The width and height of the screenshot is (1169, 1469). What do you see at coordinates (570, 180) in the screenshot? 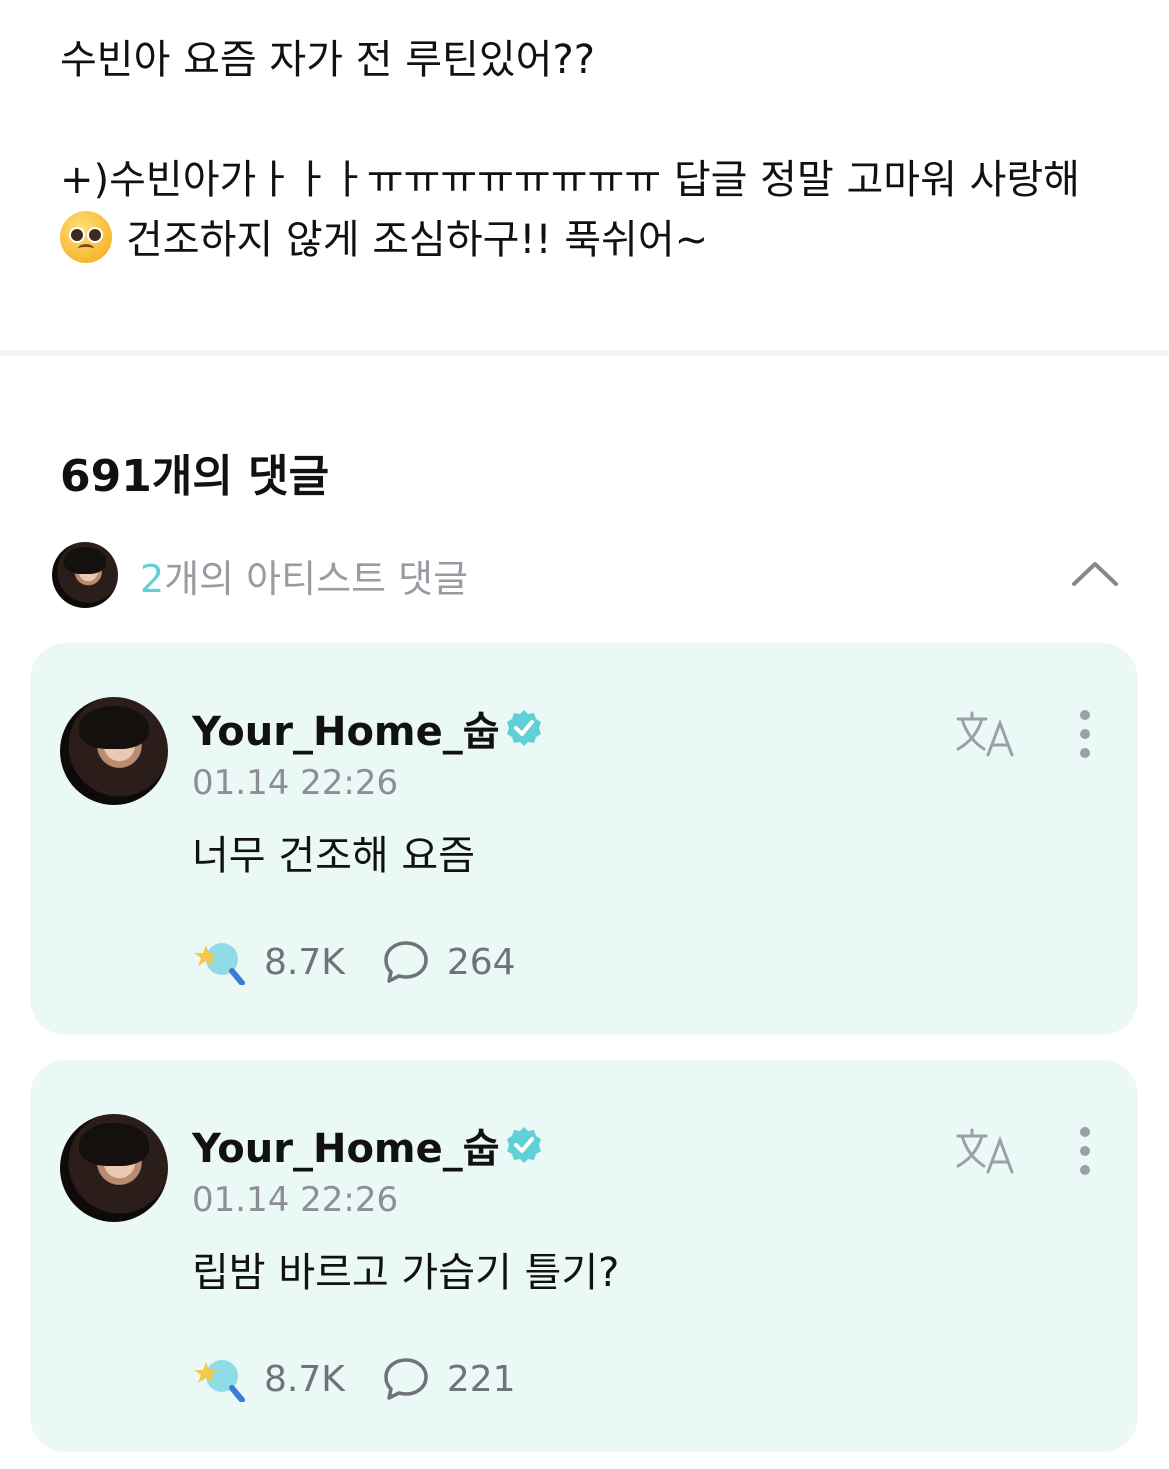
I see `post-line-2: +)수빈아가ㅏㅏㅏㅠㅠㅠㅠㅠㅠㅠㅠ 답글 정말 고마워 사랑해` at bounding box center [570, 180].